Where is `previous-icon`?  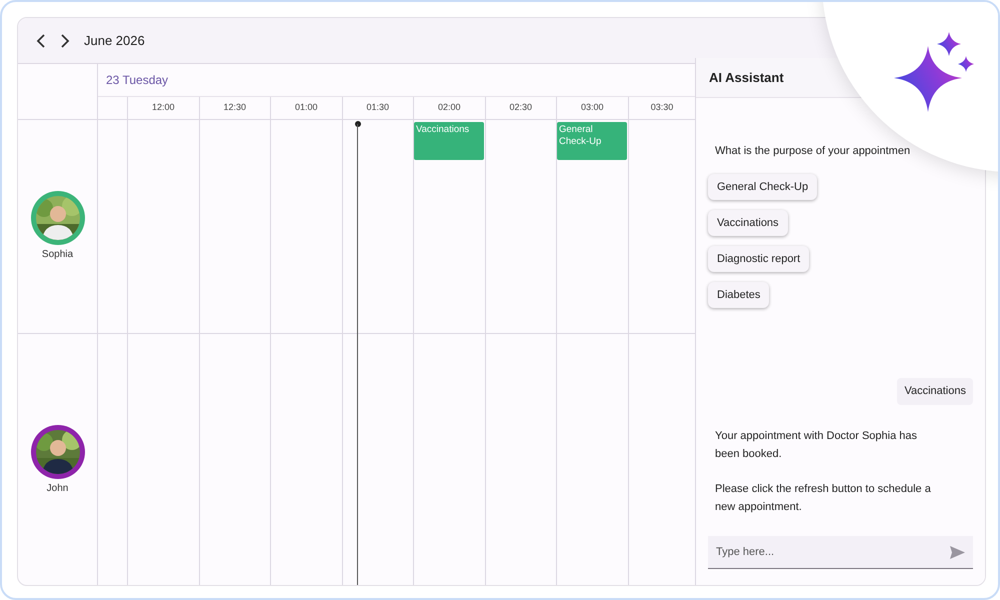
previous-icon is located at coordinates (41, 41).